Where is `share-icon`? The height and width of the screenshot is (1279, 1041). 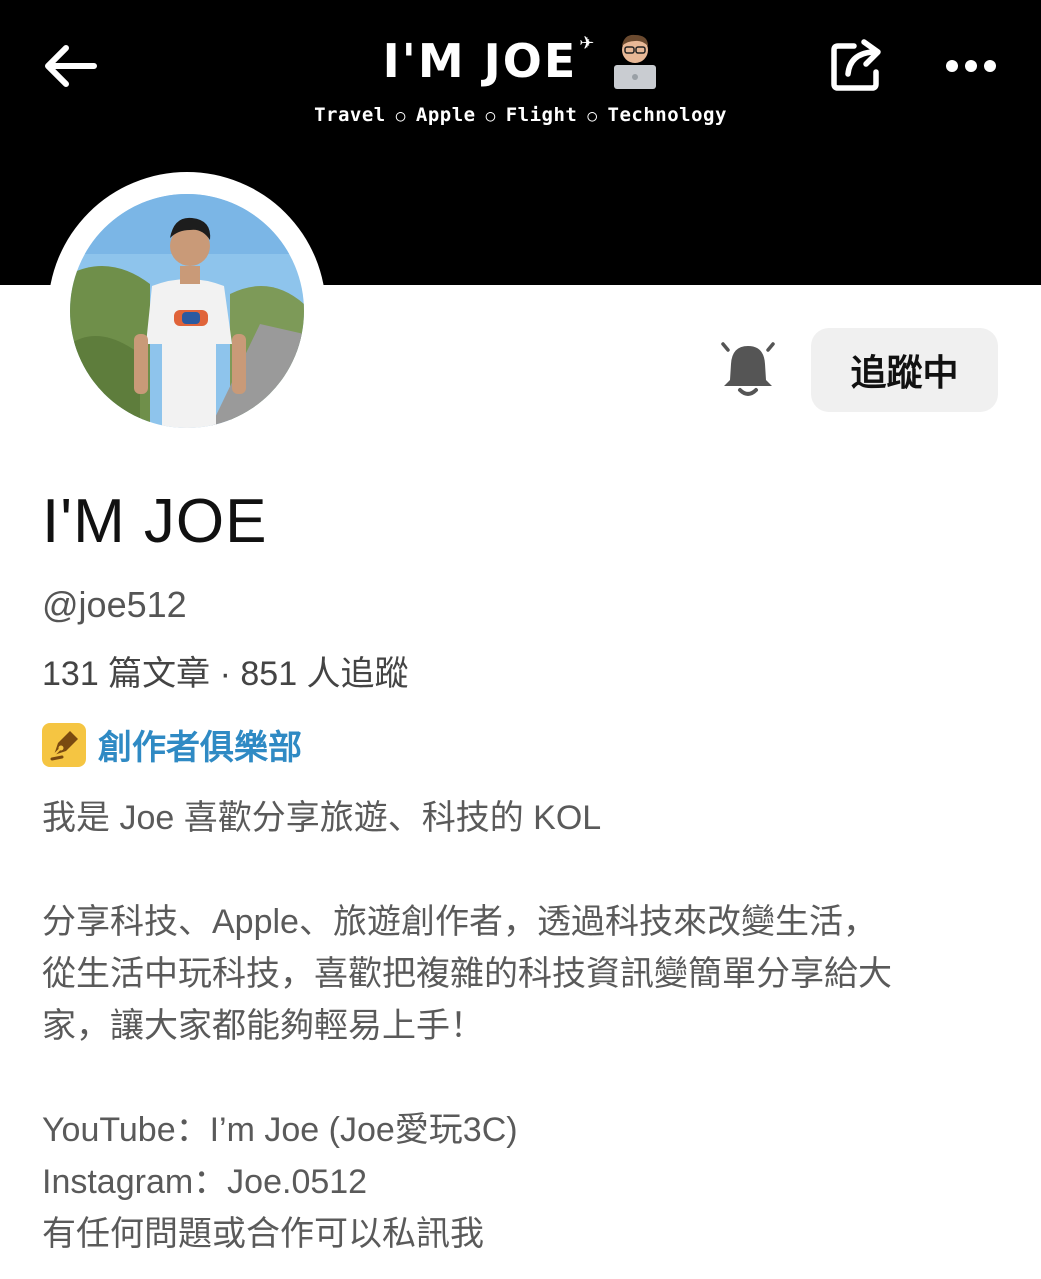
share-icon is located at coordinates (856, 65).